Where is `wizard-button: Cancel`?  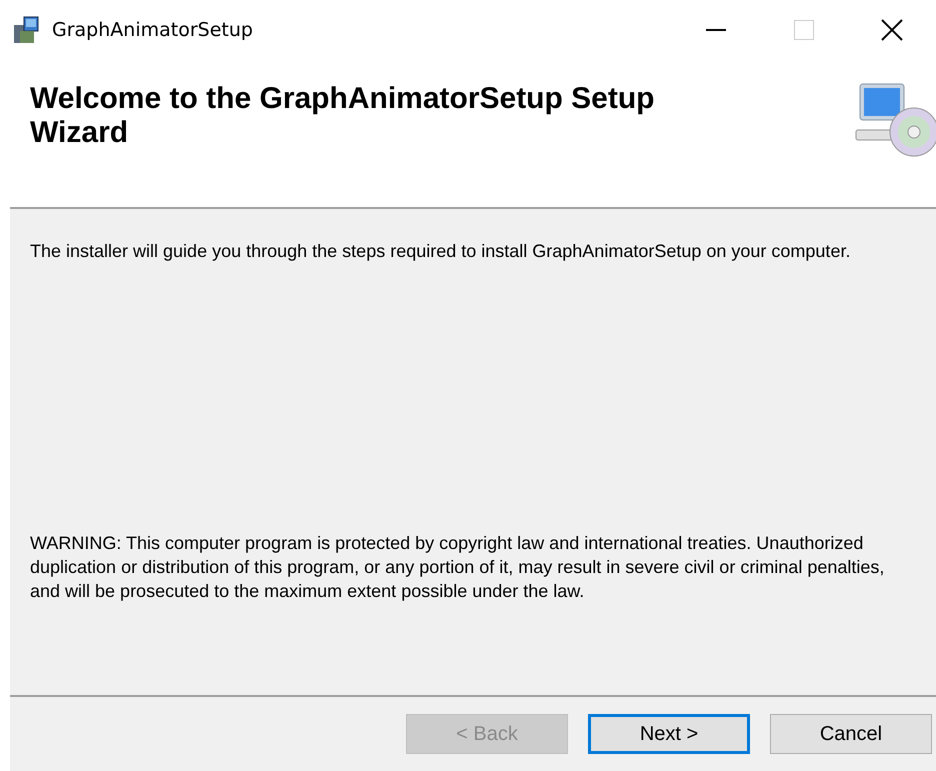
wizard-button: Cancel is located at coordinates (851, 734).